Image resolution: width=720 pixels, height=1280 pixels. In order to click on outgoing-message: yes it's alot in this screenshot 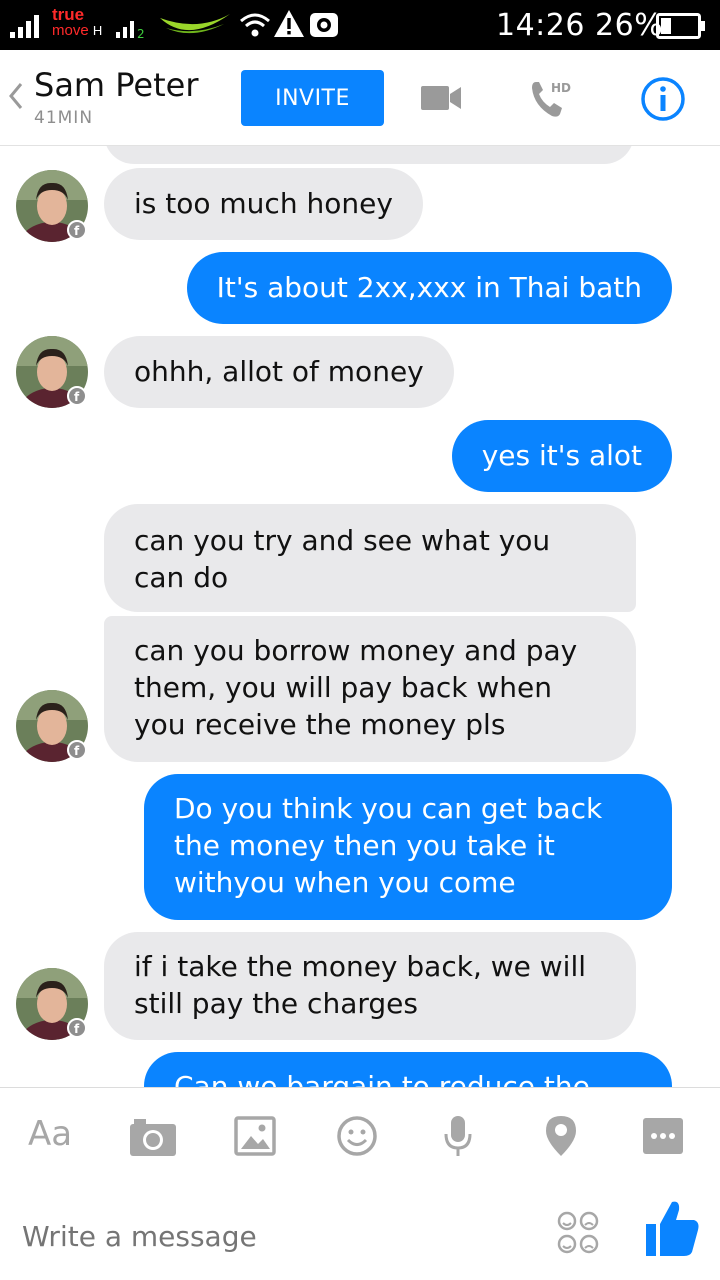, I will do `click(561, 456)`.